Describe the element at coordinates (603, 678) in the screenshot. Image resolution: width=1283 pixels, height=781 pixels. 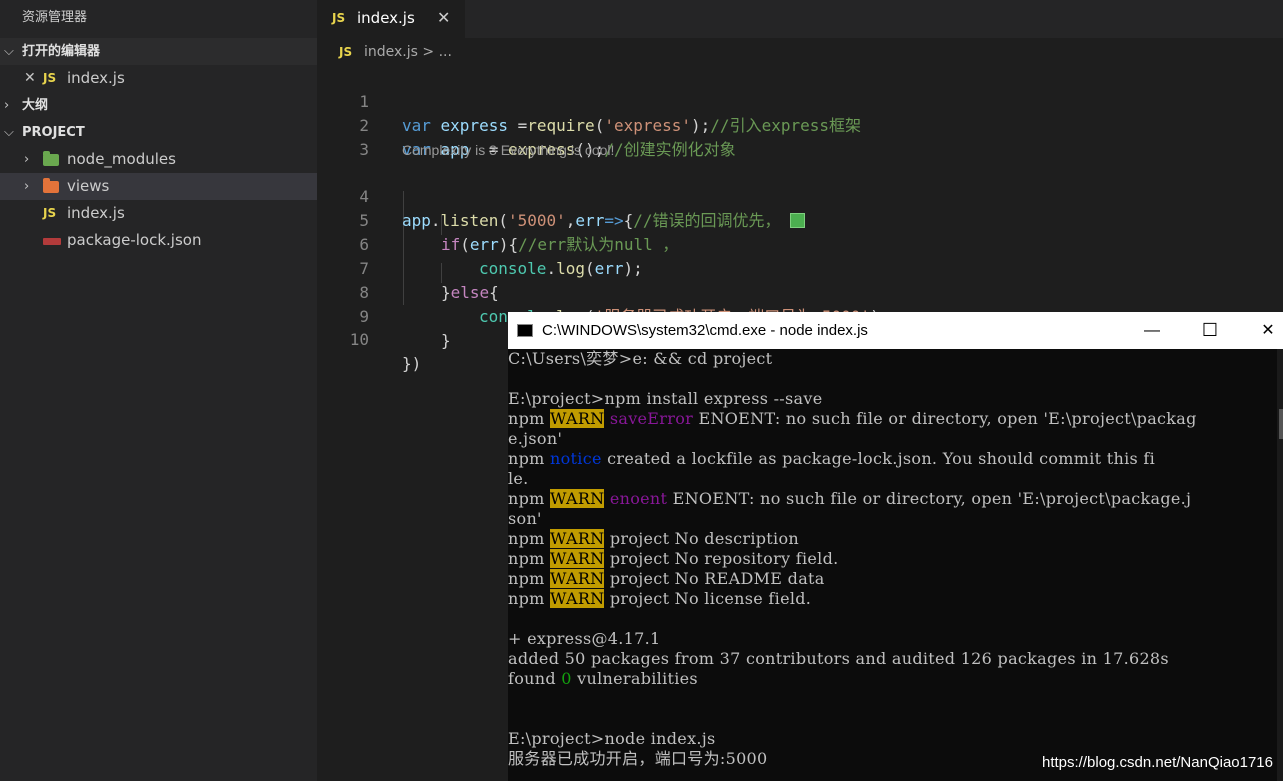
I see `terminal-line: found 0 vulnerabilities` at that location.